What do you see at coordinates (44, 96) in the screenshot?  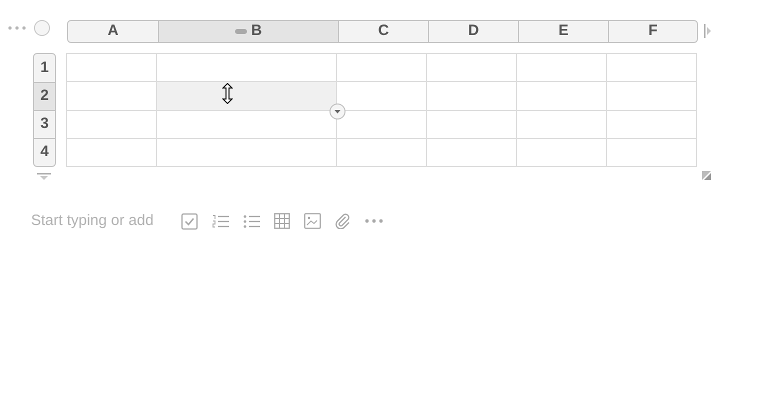 I see `row-header: 2` at bounding box center [44, 96].